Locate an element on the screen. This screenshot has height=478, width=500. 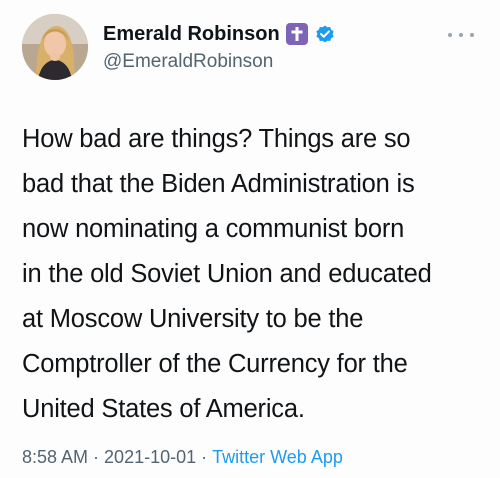
author-row: Emerald Robinson is located at coordinates (219, 34).